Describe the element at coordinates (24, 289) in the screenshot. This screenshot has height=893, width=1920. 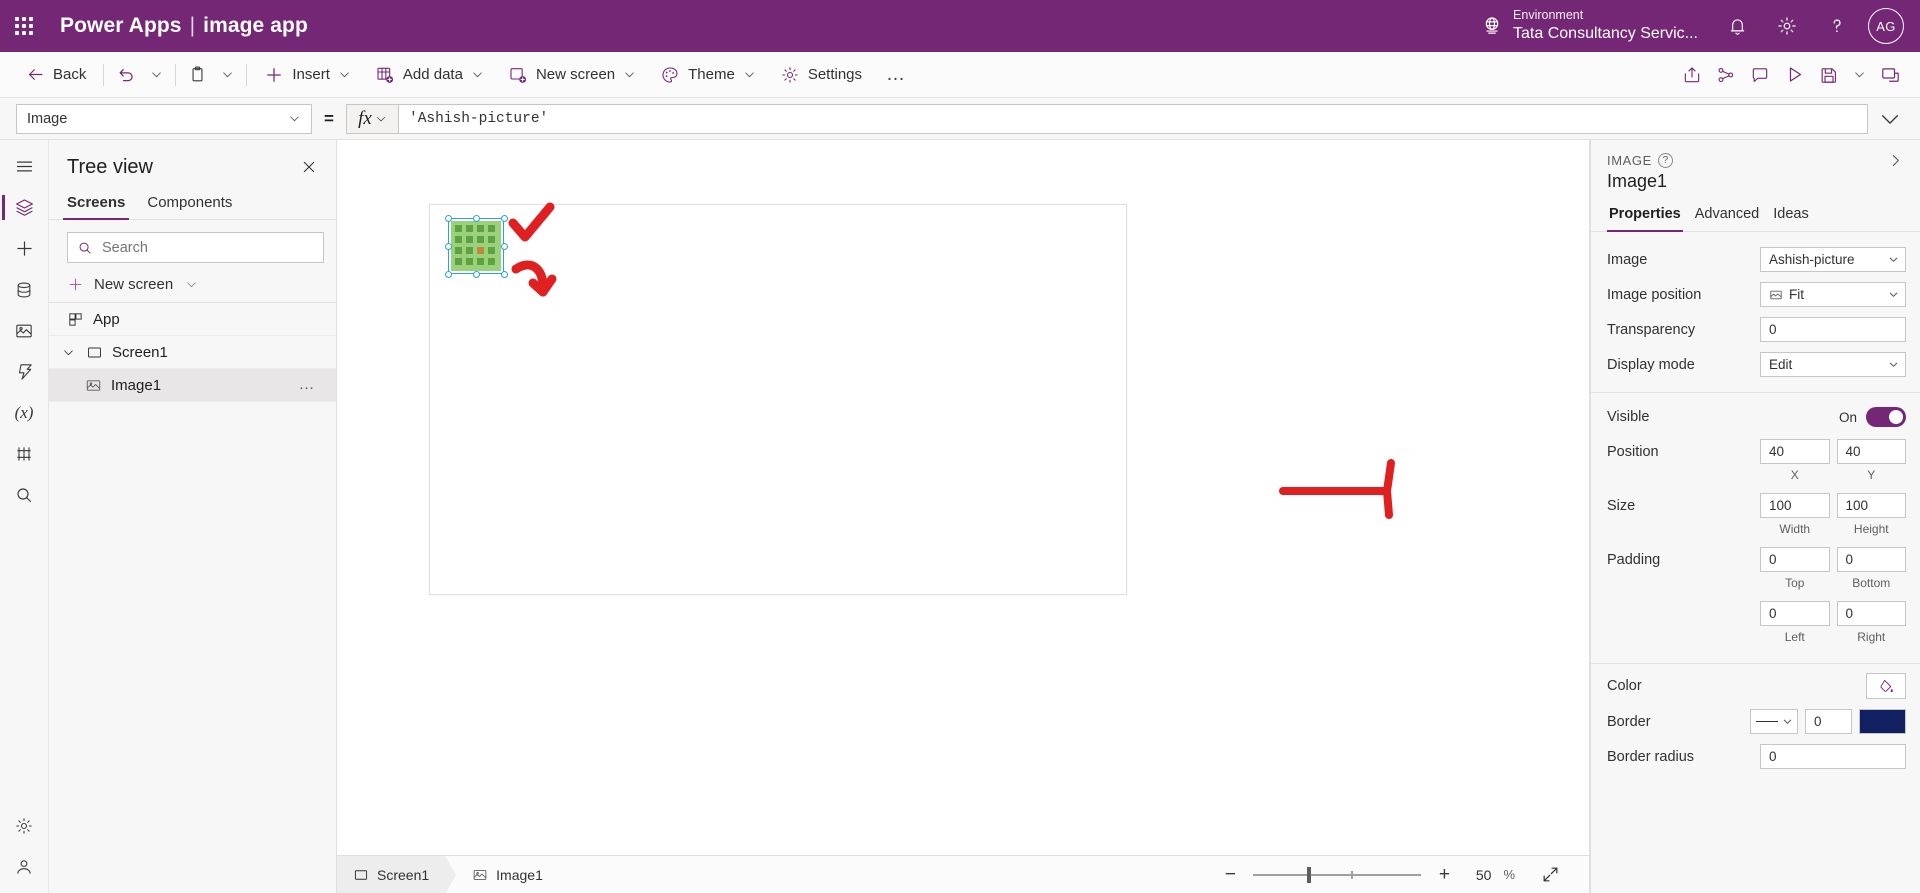
I see `data-cylinder-icon` at that location.